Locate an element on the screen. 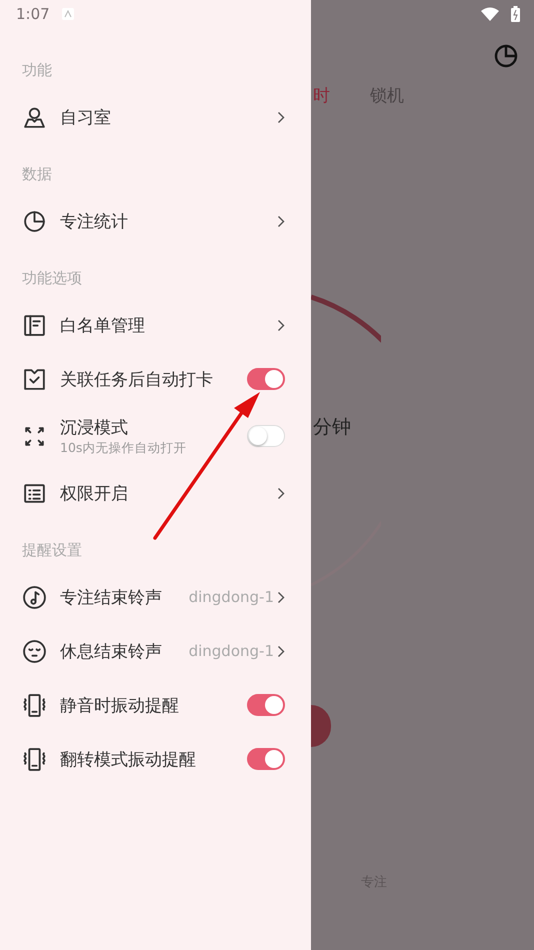  row-label: 关联任务后自动打卡 is located at coordinates (137, 379).